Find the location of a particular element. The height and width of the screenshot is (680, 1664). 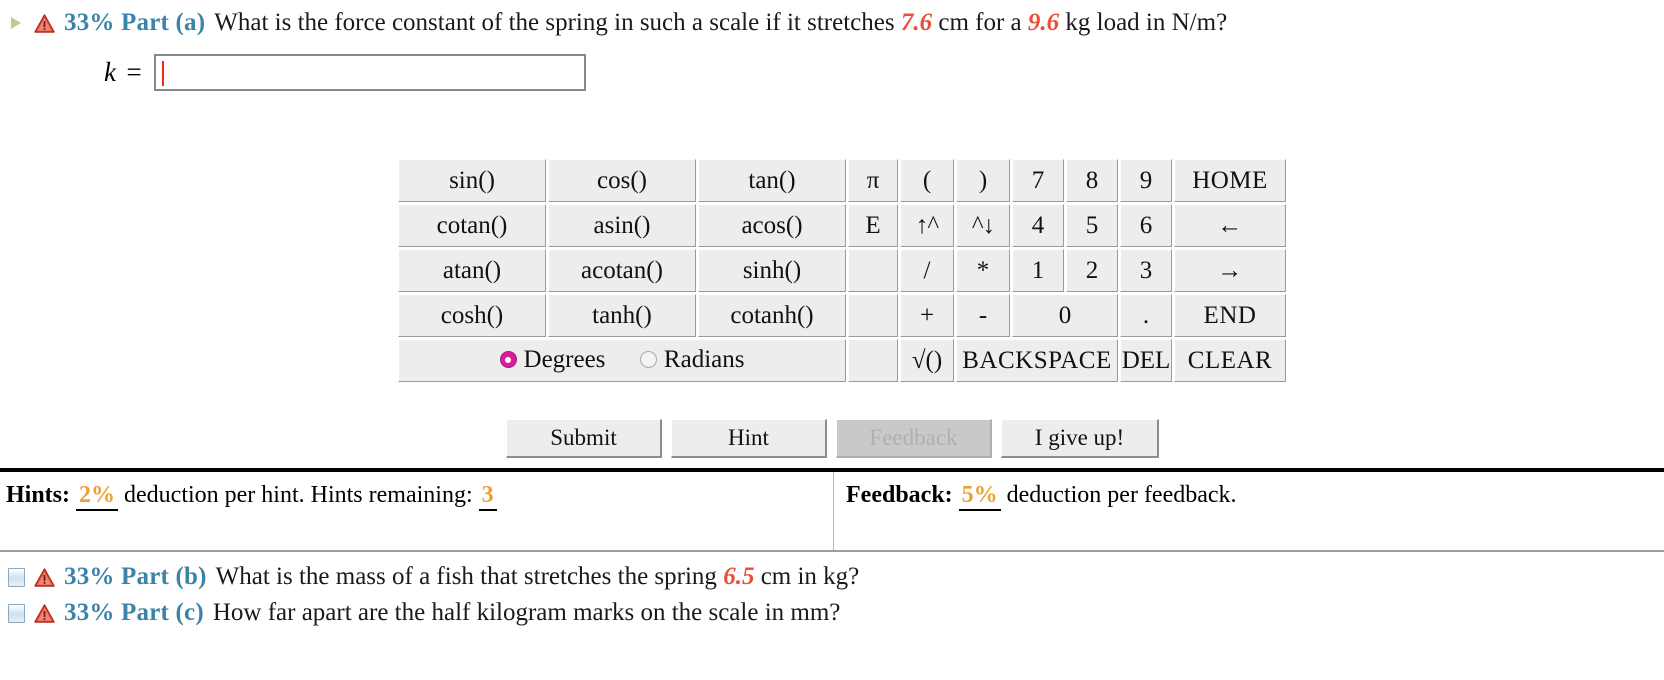

radio-degrees-selected is located at coordinates (508, 360).